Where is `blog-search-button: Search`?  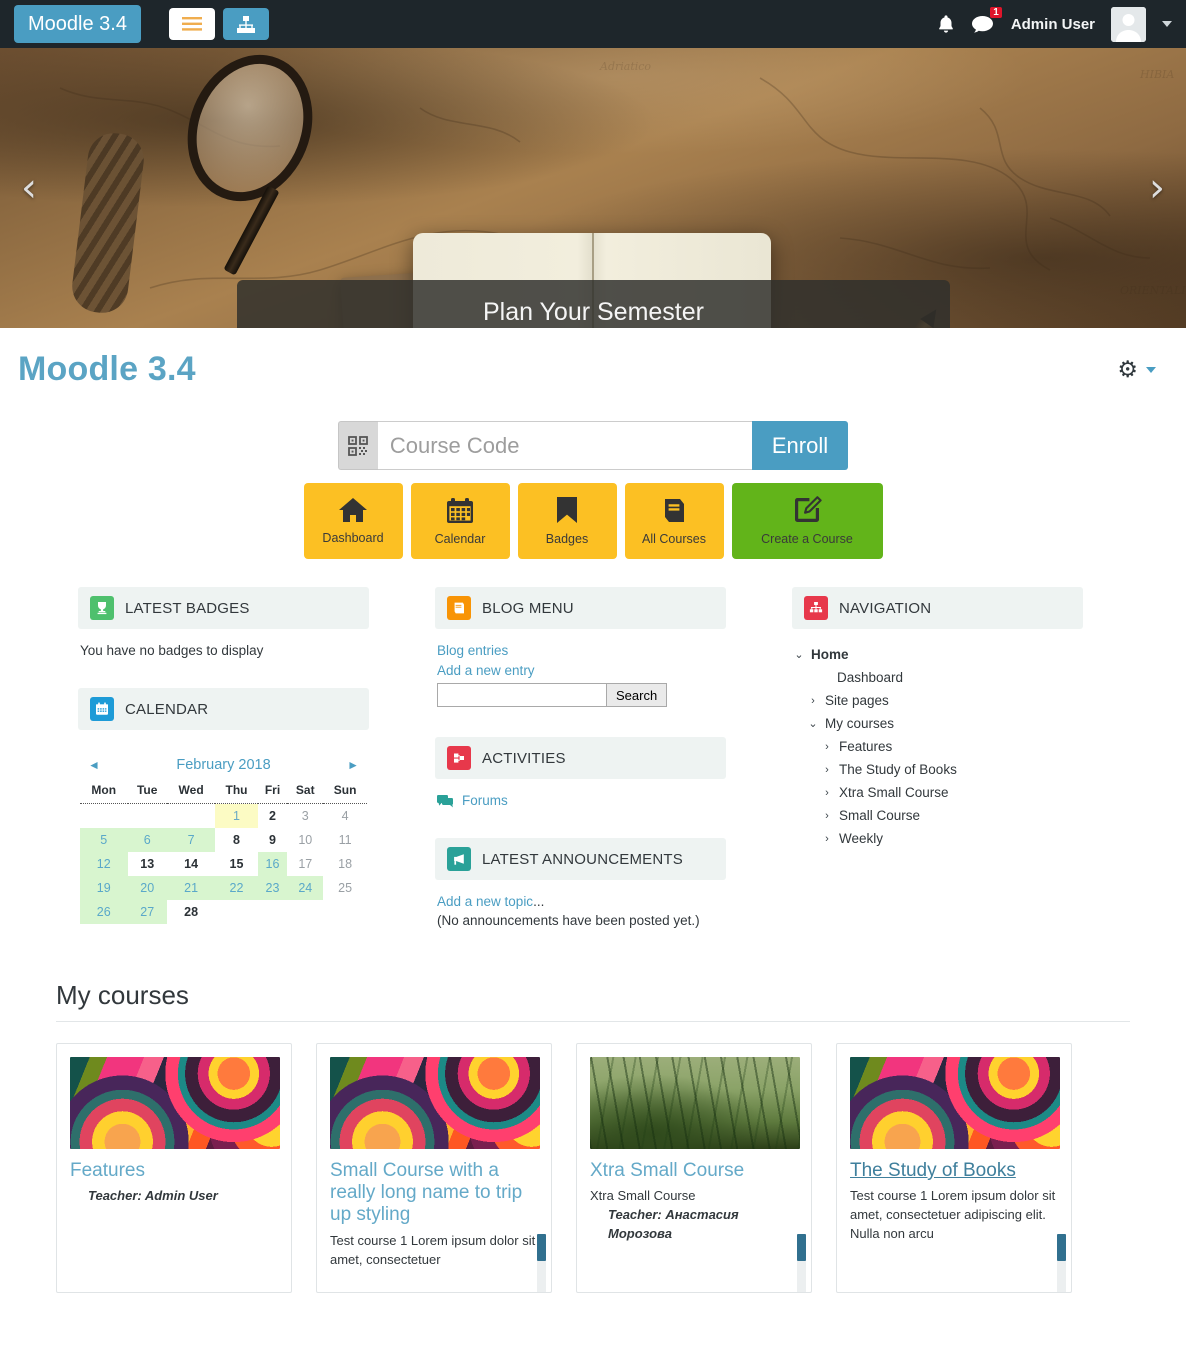 blog-search-button: Search is located at coordinates (637, 695).